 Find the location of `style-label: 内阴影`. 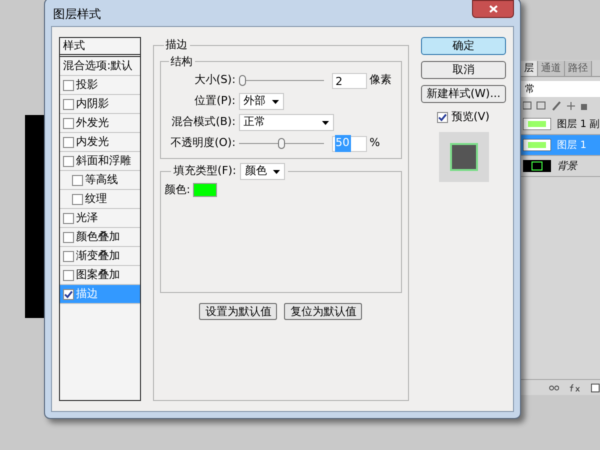

style-label: 内阴影 is located at coordinates (92, 104).